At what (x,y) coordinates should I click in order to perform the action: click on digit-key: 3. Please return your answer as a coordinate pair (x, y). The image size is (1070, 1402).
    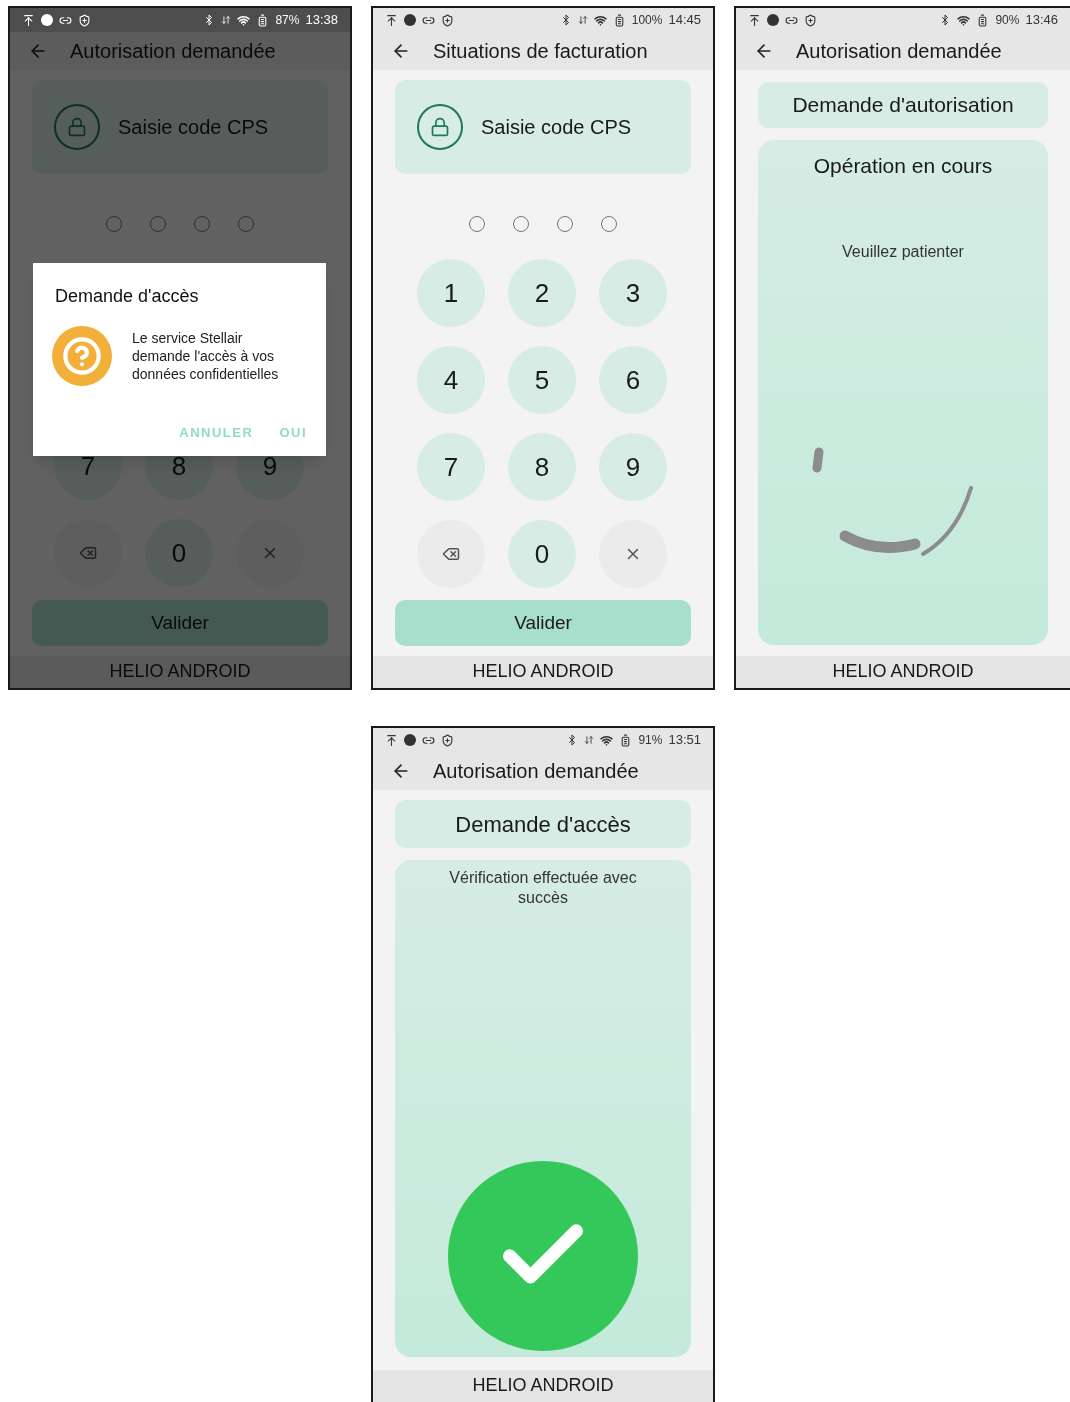
    Looking at the image, I should click on (633, 293).